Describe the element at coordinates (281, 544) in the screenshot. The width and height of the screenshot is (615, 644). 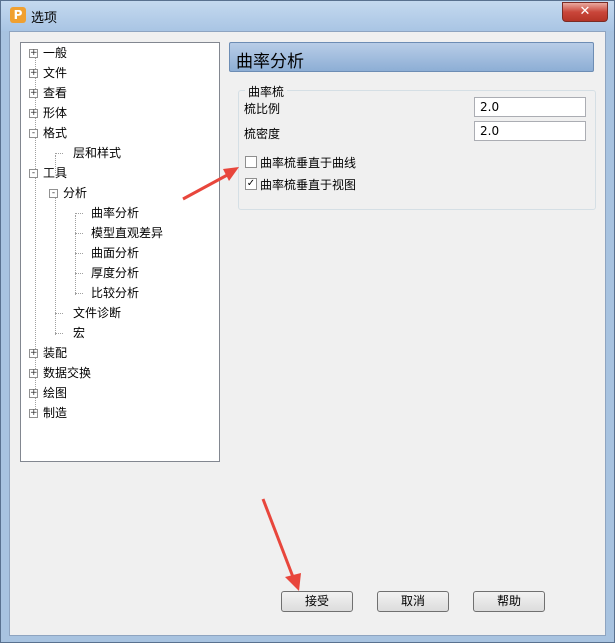
I see `arrow-to-accept` at that location.